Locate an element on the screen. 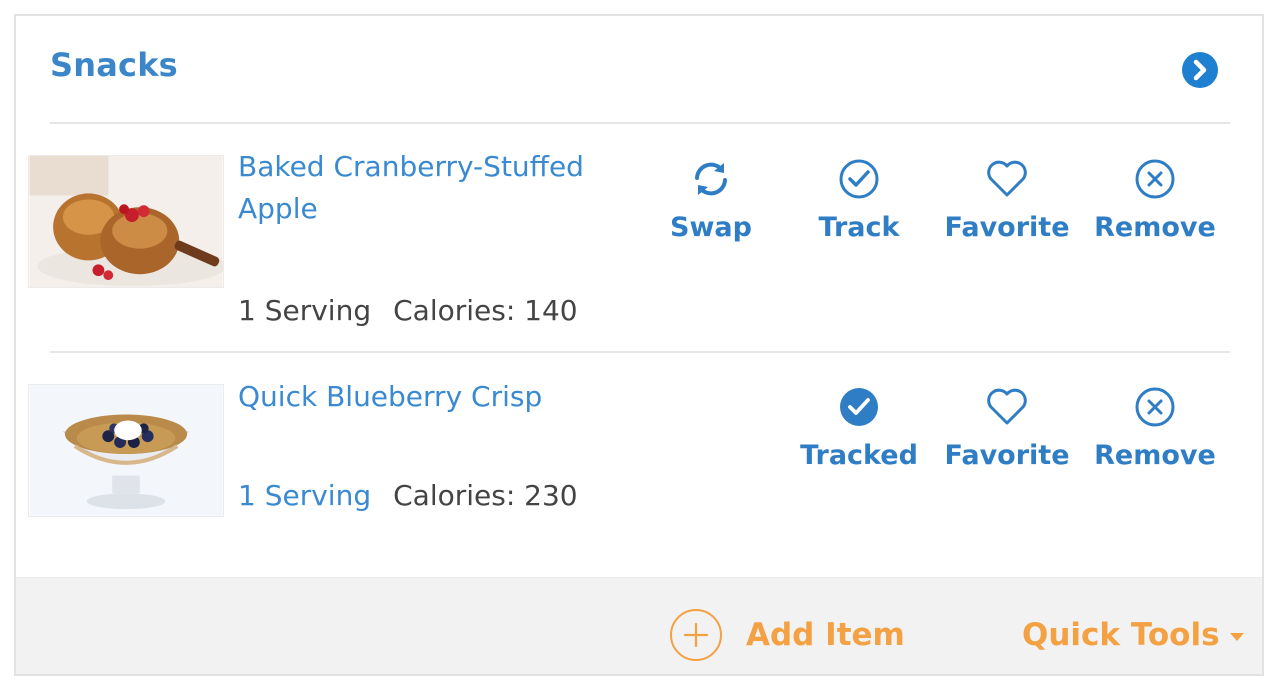 The height and width of the screenshot is (690, 1280). quick-tools-dropdown: Quick Tools is located at coordinates (1133, 635).